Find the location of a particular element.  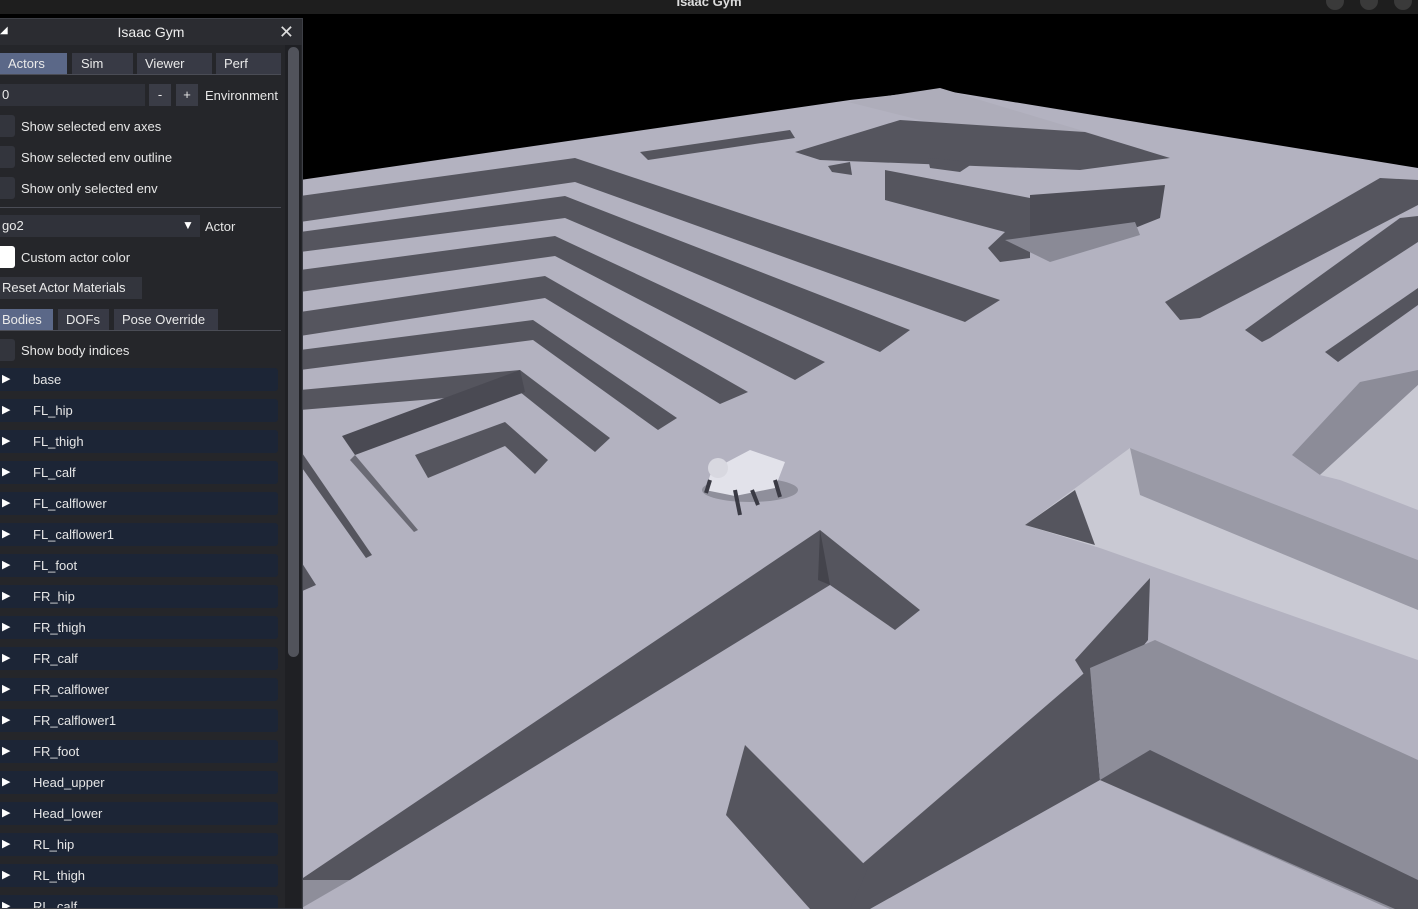

body-name: FR_foot is located at coordinates (56, 751).